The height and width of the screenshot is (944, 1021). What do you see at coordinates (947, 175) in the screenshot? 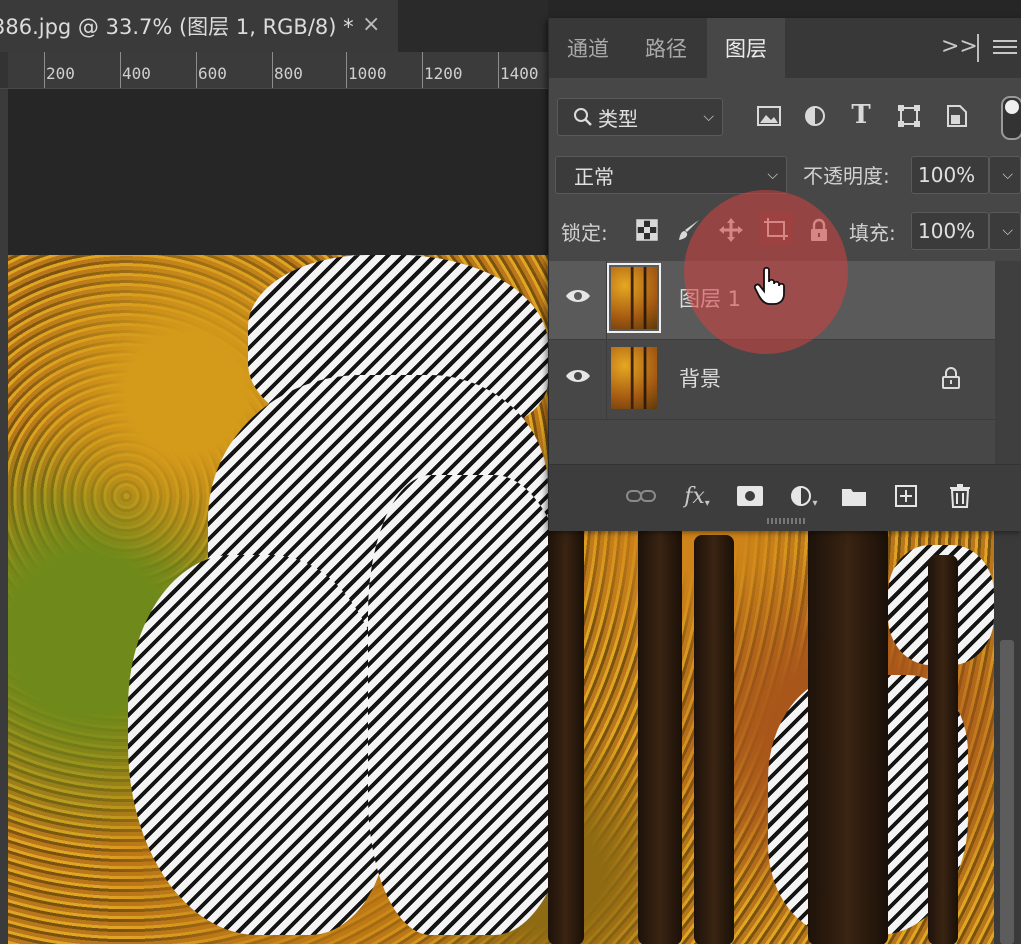
I see `opacity-value: 100%` at bounding box center [947, 175].